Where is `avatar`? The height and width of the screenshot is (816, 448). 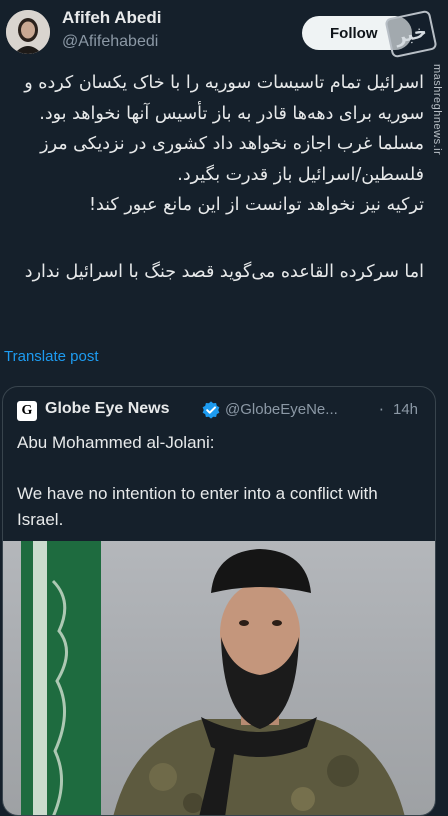
avatar is located at coordinates (28, 32).